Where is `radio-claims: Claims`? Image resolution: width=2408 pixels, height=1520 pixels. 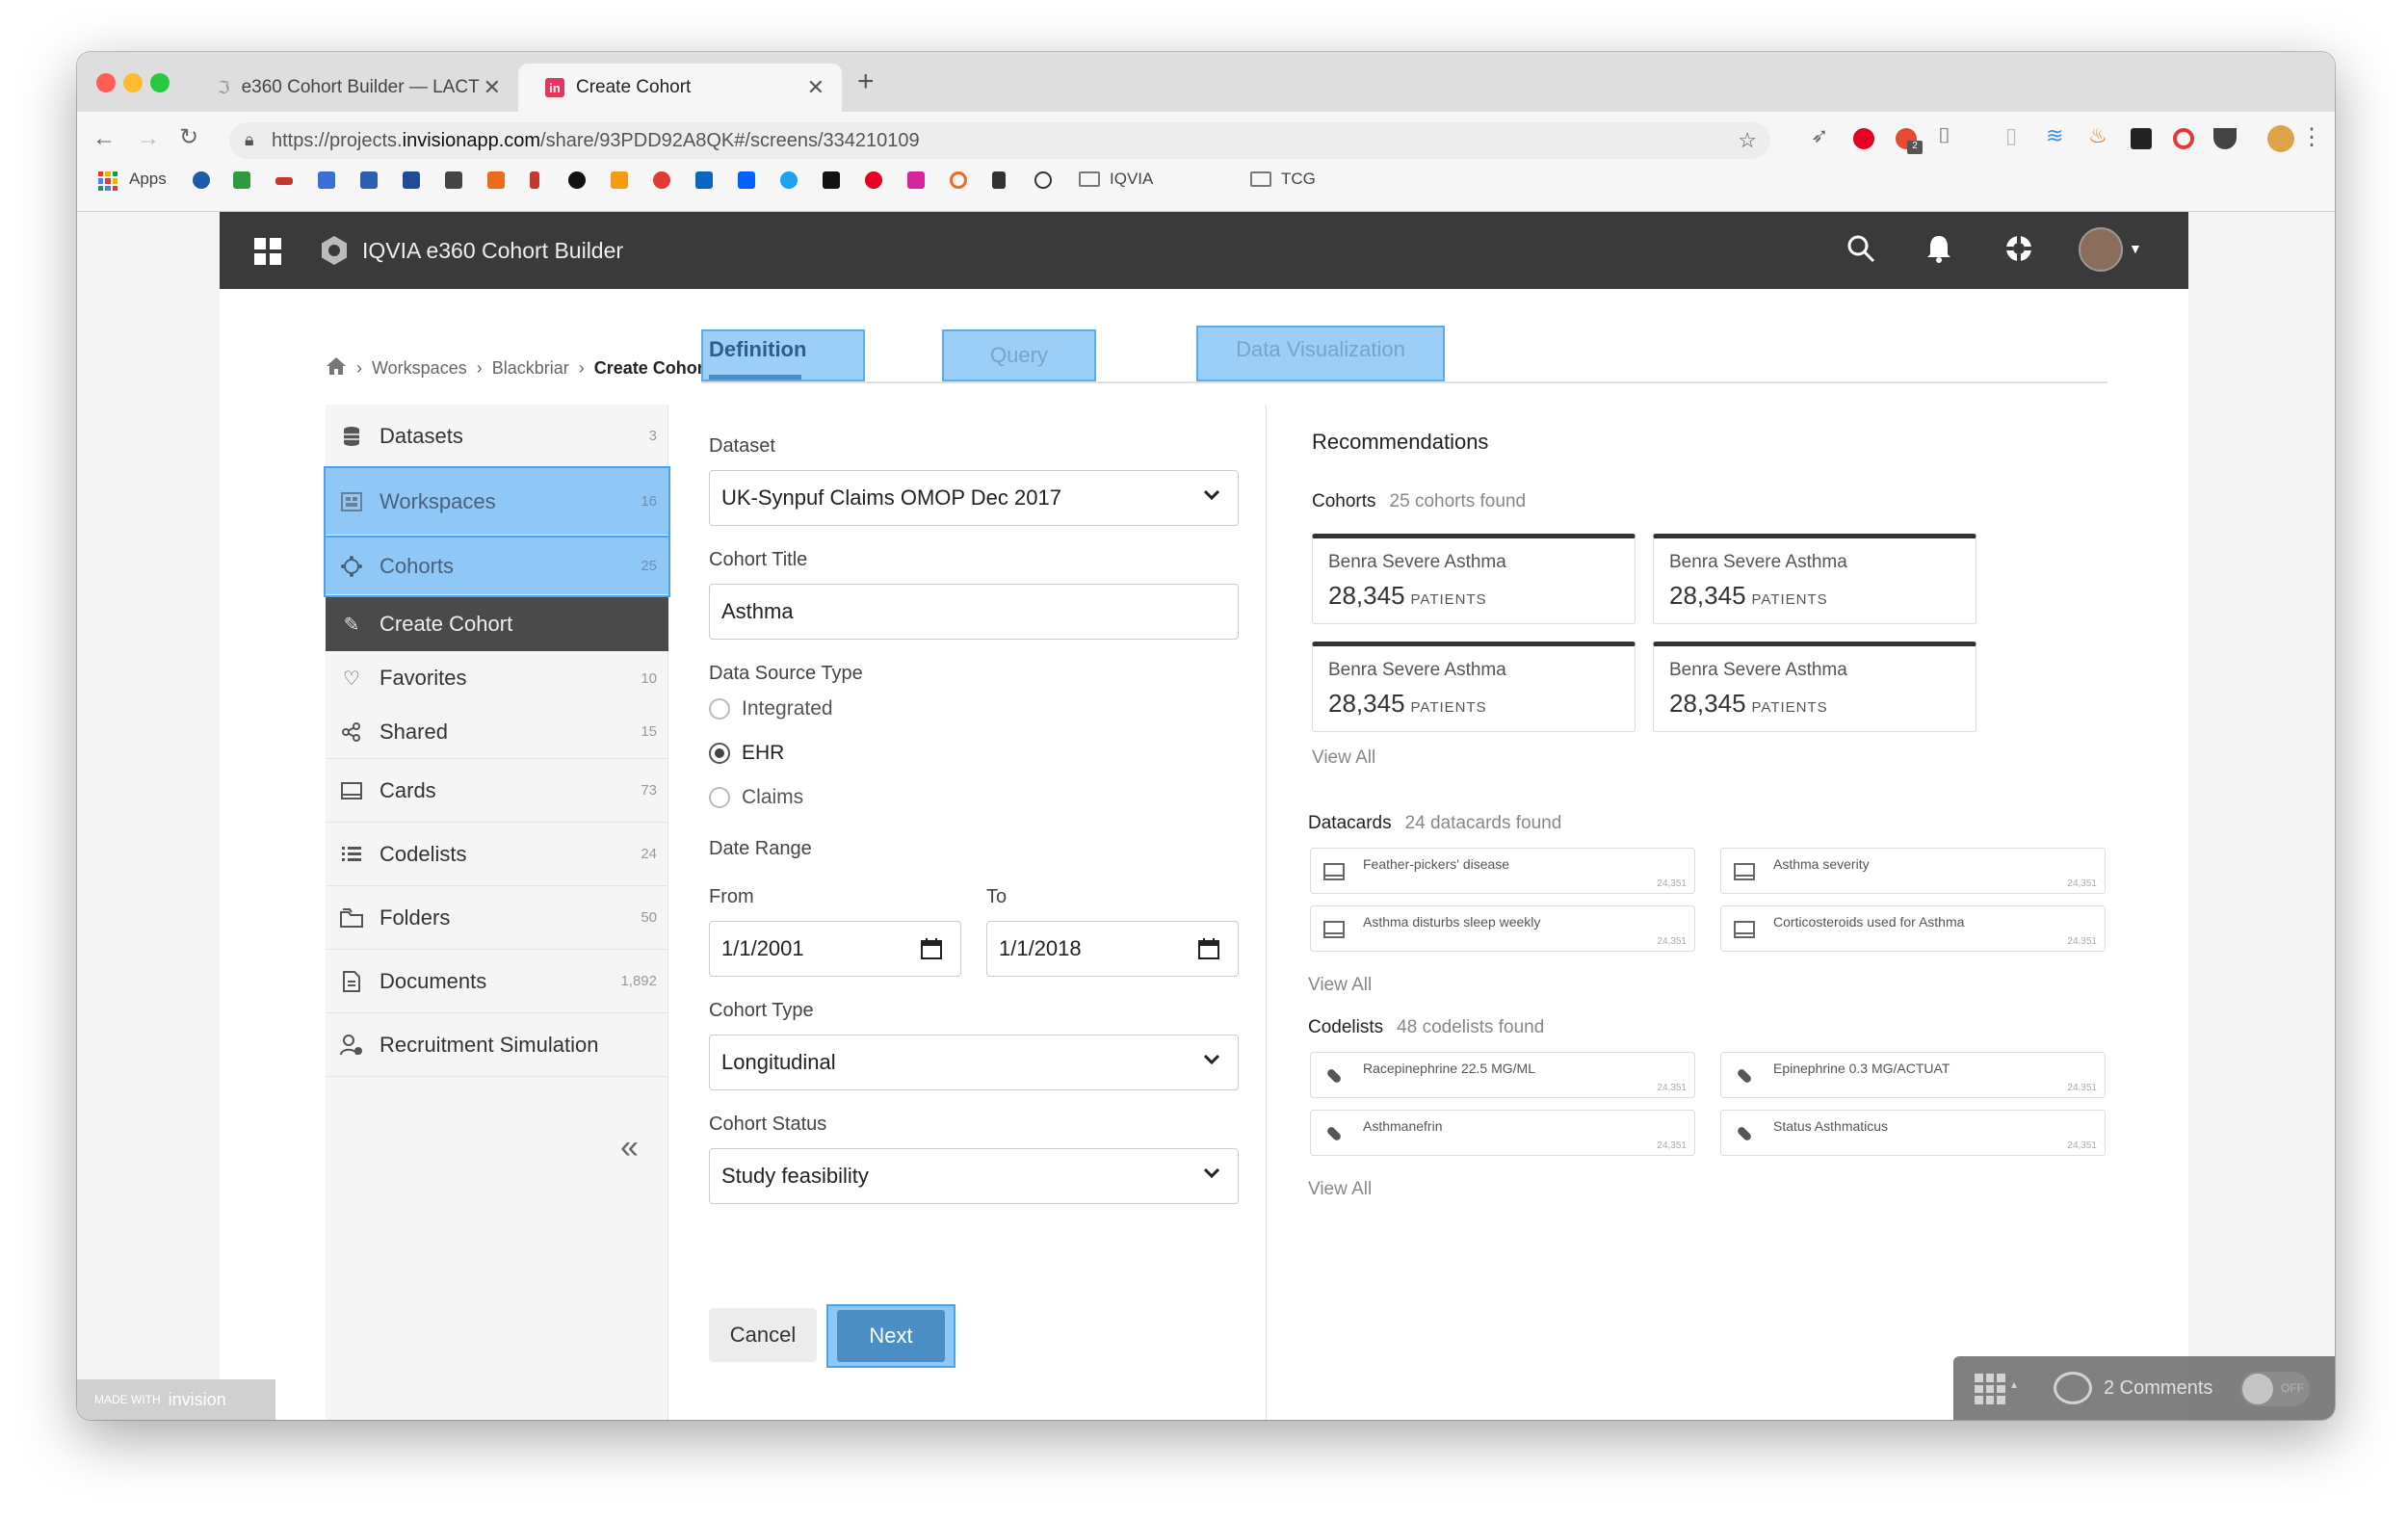
radio-claims: Claims is located at coordinates (756, 797).